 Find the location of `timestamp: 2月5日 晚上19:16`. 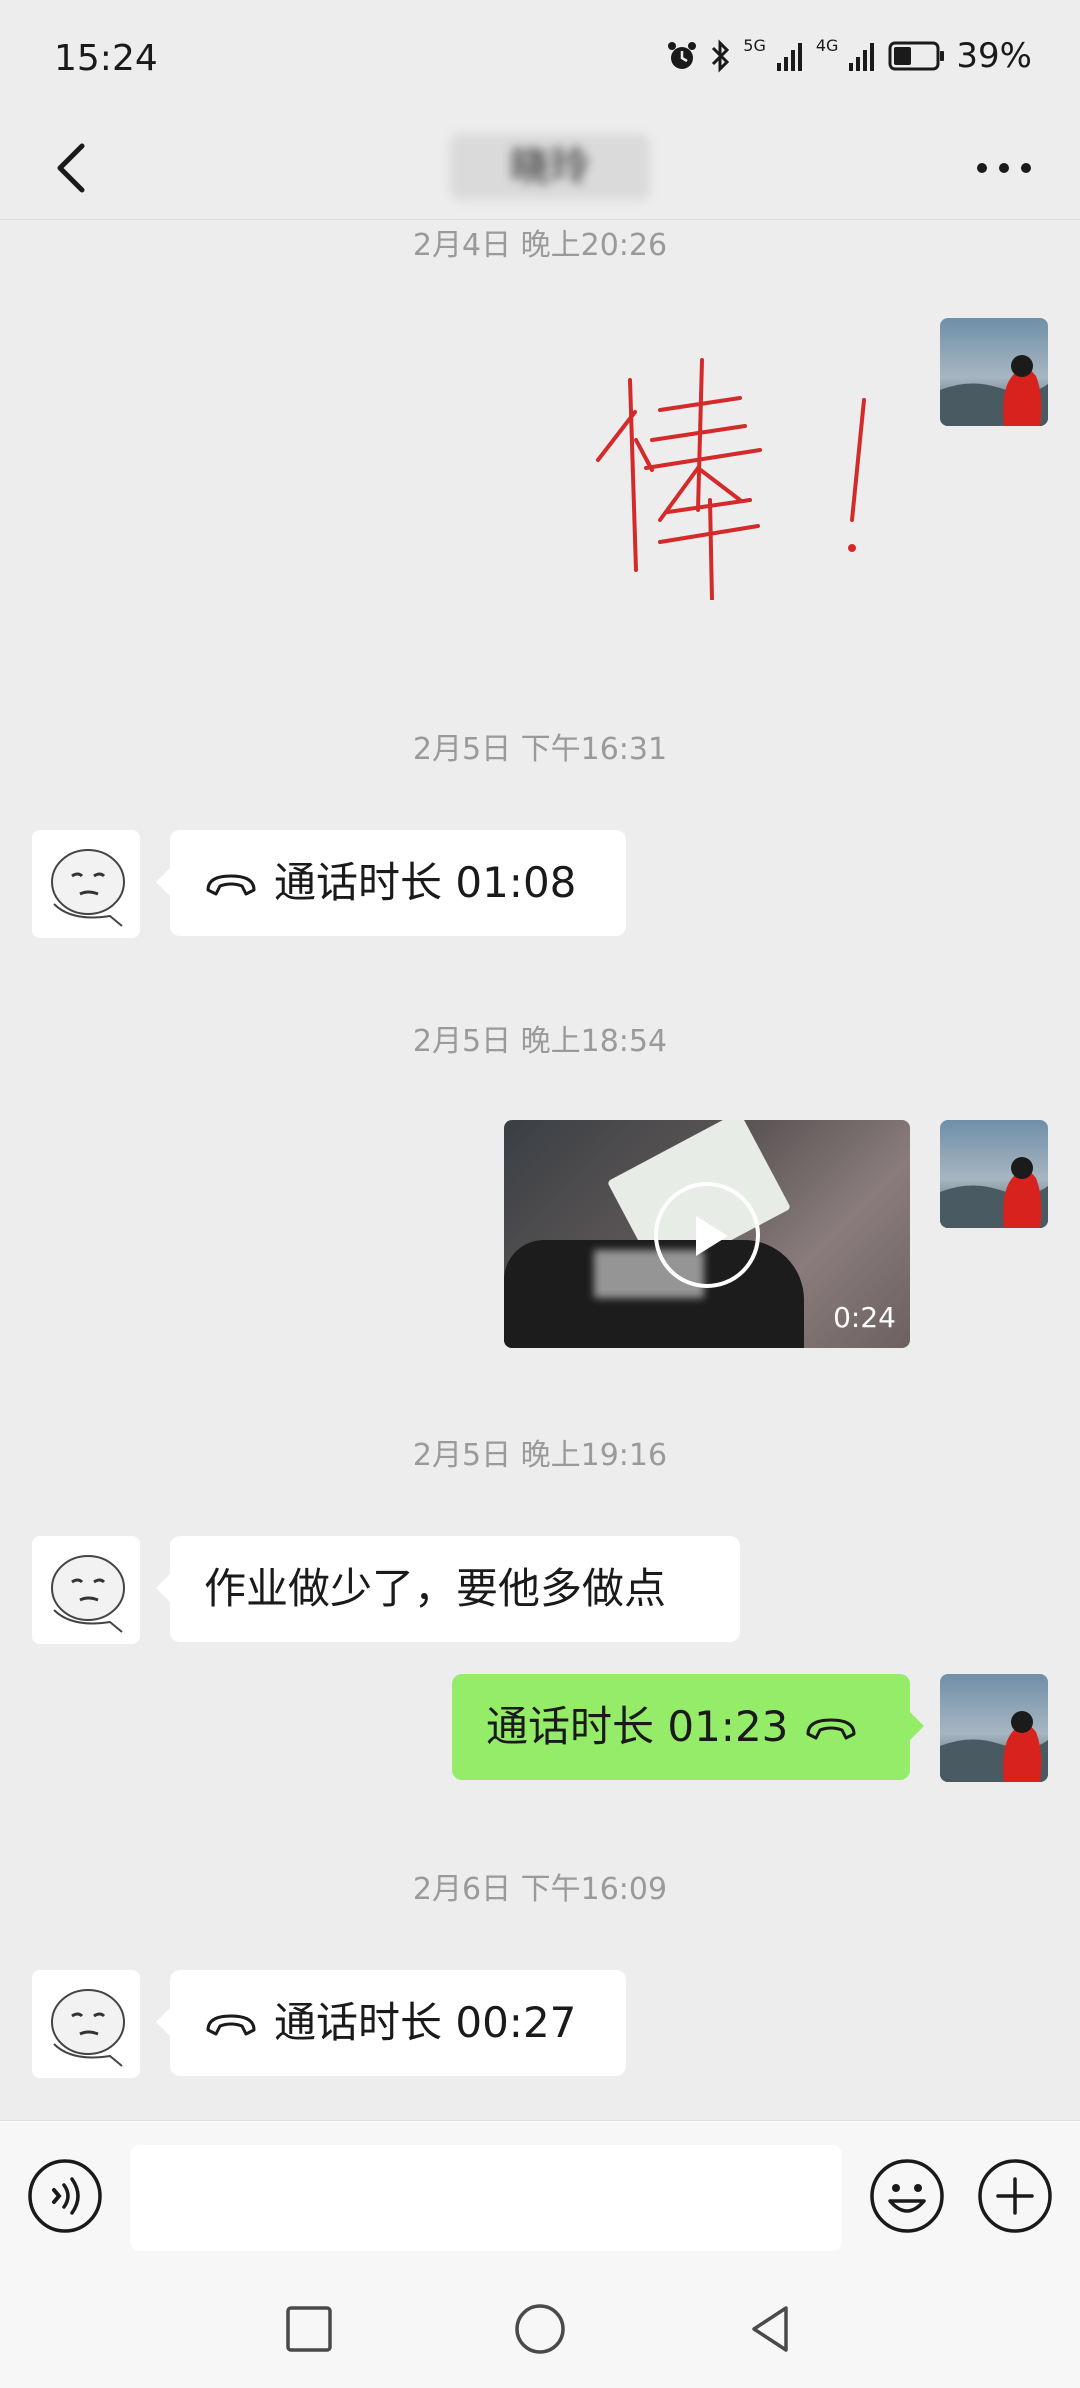

timestamp: 2月5日 晚上19:16 is located at coordinates (540, 1455).